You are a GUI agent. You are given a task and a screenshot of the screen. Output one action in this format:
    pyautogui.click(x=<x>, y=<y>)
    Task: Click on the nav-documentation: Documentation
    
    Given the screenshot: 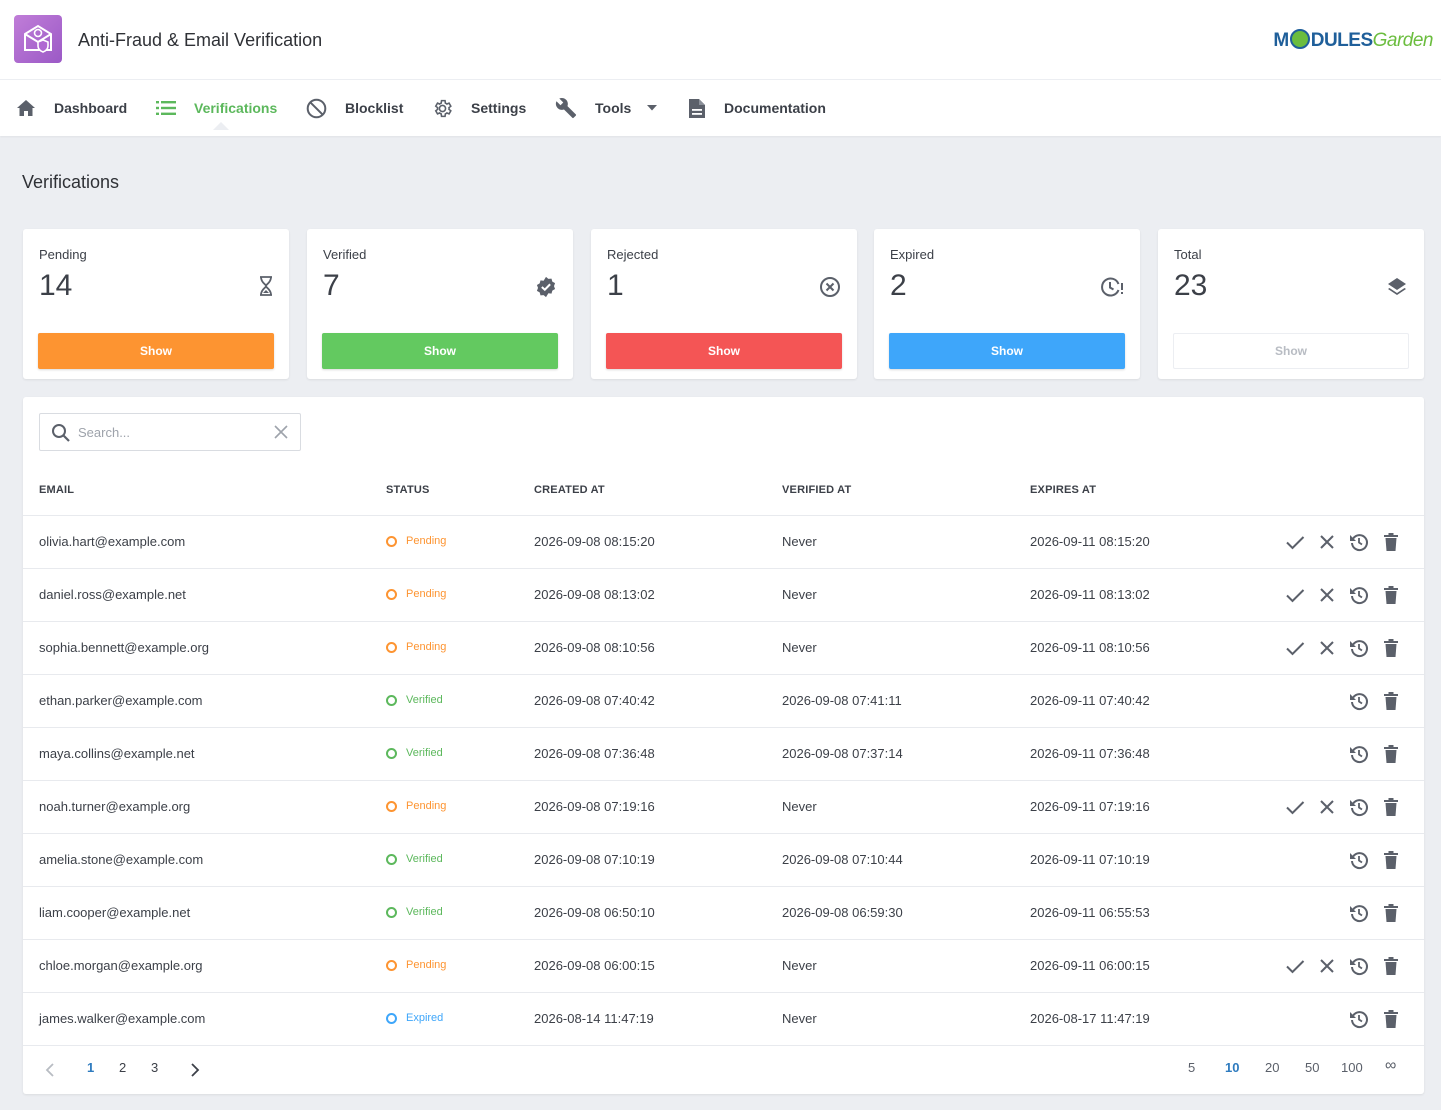 What is the action you would take?
    pyautogui.click(x=757, y=108)
    